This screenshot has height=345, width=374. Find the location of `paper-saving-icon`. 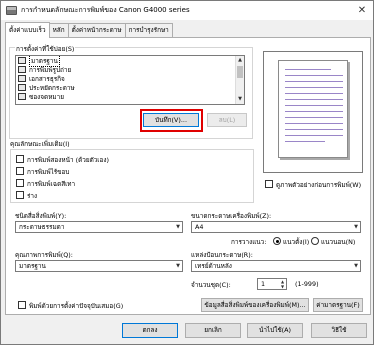

paper-saving-icon is located at coordinates (22, 87).